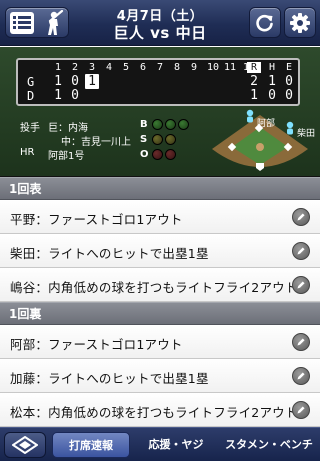 The height and width of the screenshot is (461, 320). What do you see at coordinates (272, 67) in the screenshot?
I see `hits-header: H` at bounding box center [272, 67].